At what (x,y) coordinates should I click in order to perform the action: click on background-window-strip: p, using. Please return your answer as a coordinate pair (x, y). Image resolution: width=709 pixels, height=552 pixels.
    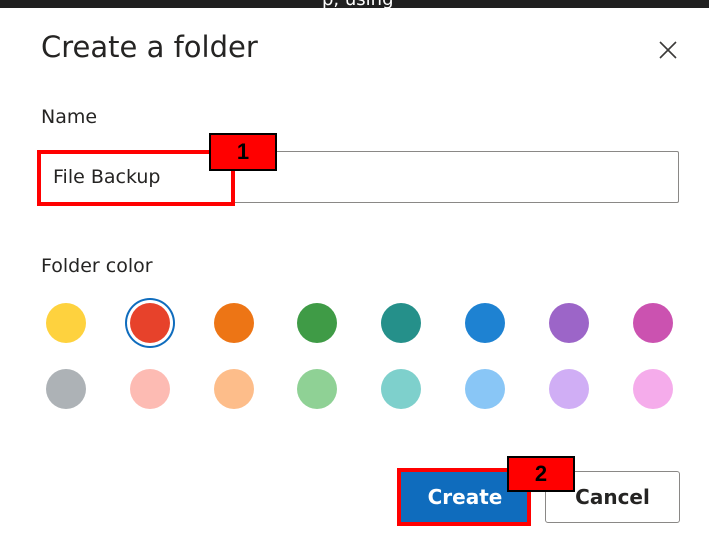
    Looking at the image, I should click on (354, 4).